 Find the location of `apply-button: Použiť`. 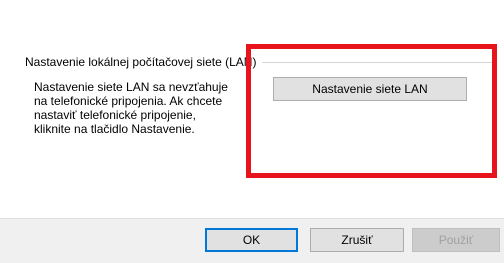

apply-button: Použiť is located at coordinates (456, 240).